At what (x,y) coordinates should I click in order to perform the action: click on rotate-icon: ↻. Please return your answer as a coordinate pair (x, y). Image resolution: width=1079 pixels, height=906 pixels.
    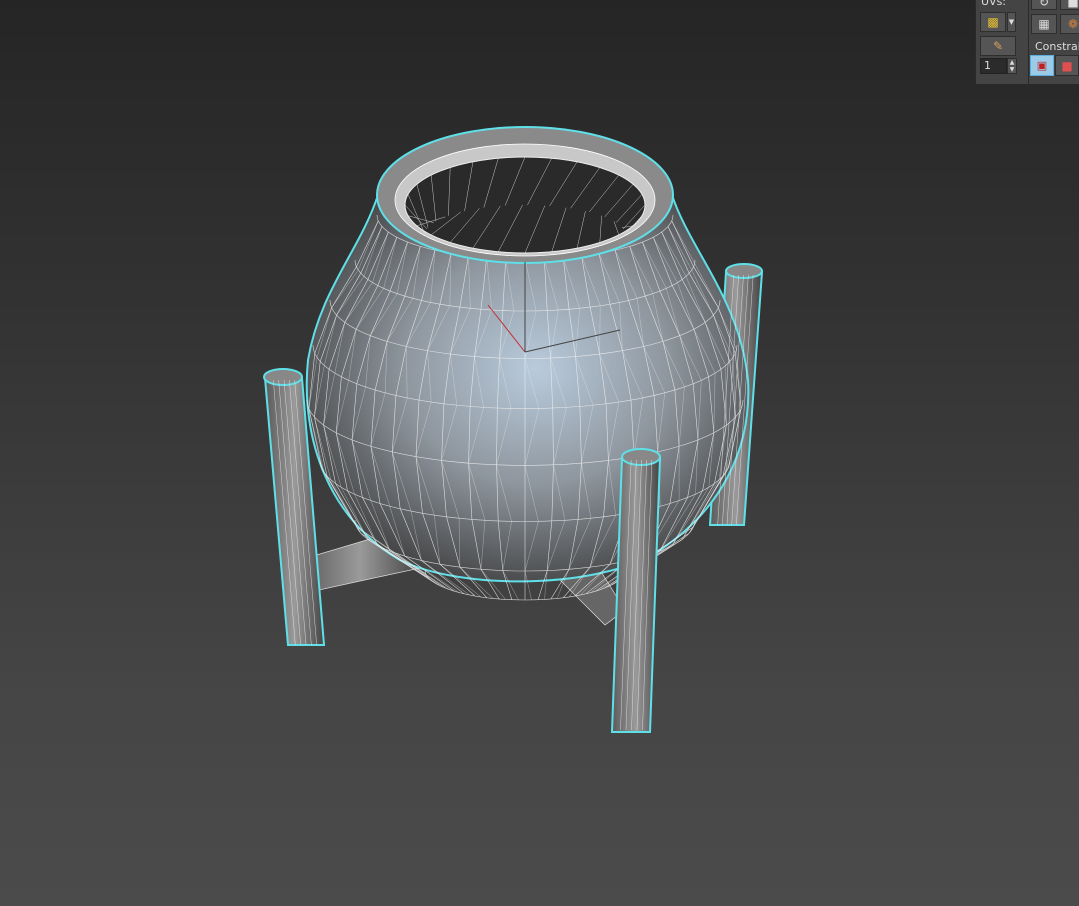
    Looking at the image, I should click on (1044, 4).